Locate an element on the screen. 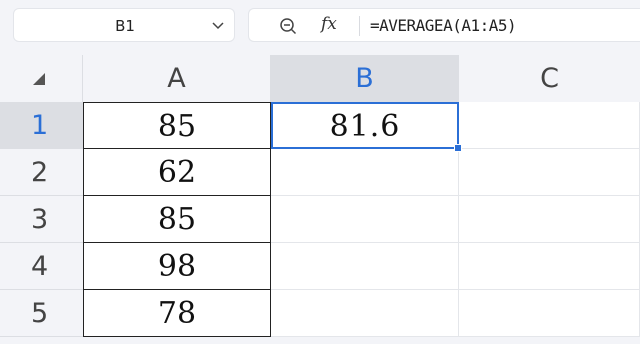 The image size is (640, 344). cell-a5: 78 is located at coordinates (177, 313).